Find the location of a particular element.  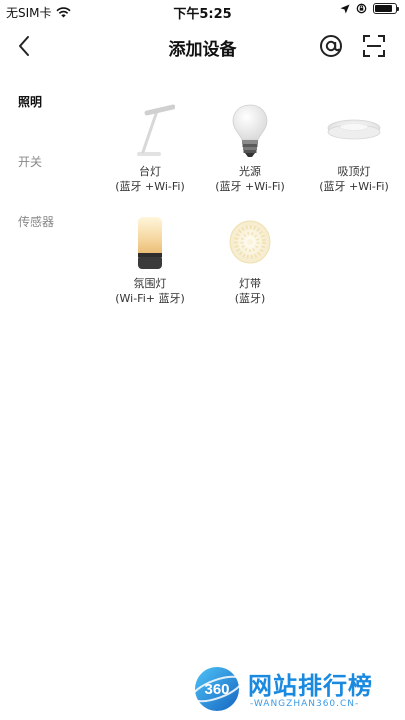

page-title: 添加设备 is located at coordinates (202, 50).